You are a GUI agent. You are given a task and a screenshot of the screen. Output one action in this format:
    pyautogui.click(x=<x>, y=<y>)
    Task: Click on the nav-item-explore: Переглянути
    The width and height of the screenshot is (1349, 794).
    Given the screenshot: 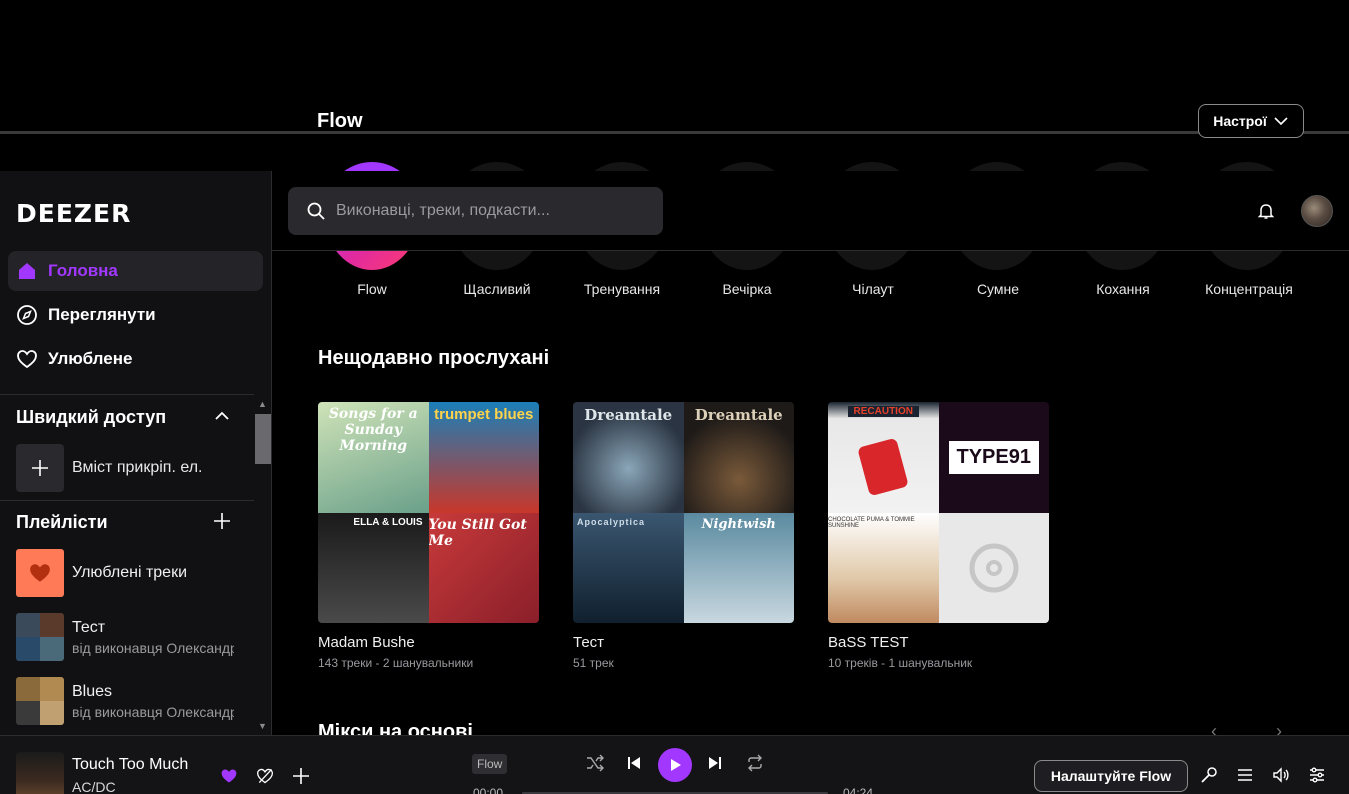 What is the action you would take?
    pyautogui.click(x=135, y=315)
    